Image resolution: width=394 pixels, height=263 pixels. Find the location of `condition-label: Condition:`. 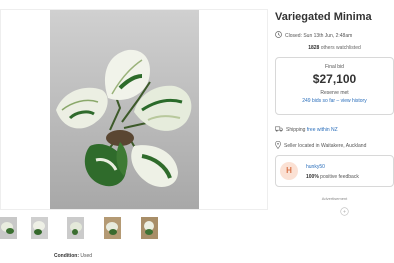

condition-label: Condition: is located at coordinates (66, 256).